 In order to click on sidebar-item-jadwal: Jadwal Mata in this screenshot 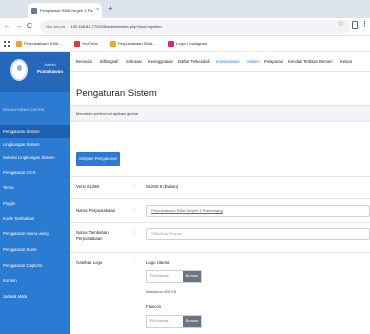, I will do `click(35, 296)`.